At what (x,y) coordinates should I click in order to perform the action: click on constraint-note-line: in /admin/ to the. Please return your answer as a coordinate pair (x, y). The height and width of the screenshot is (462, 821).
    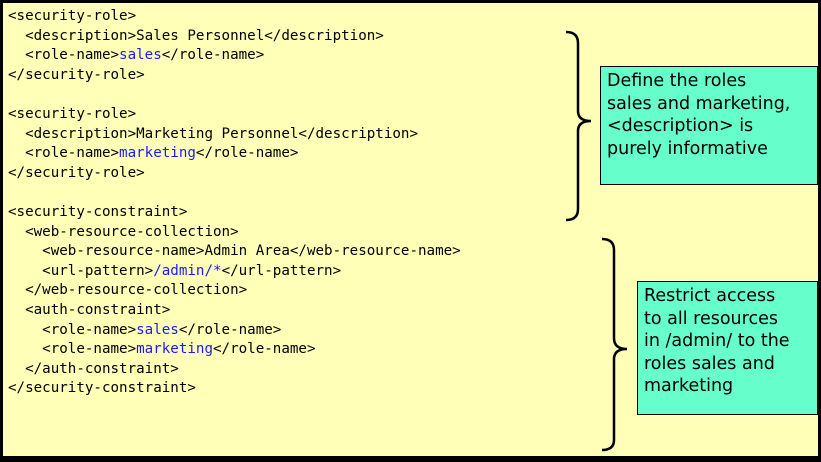
    Looking at the image, I should click on (717, 341).